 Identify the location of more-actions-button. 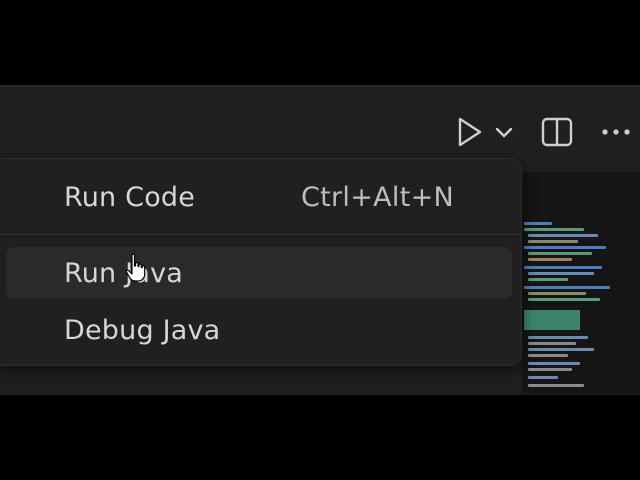
(616, 132).